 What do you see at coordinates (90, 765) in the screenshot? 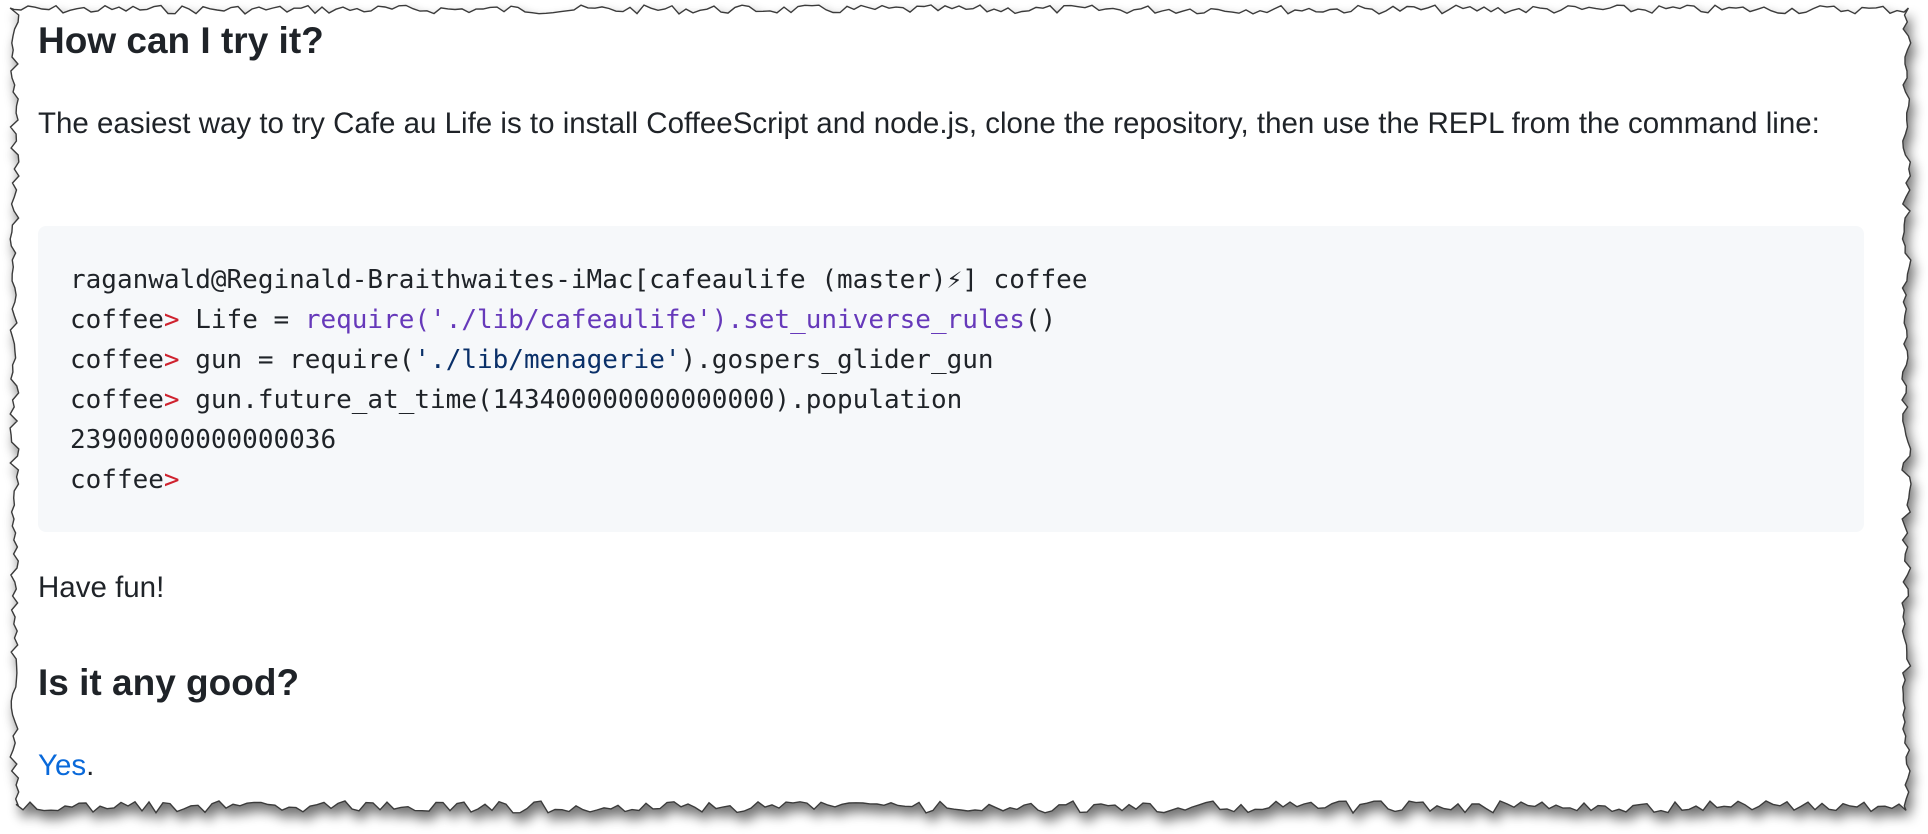
I see `answer-punctuation: .` at bounding box center [90, 765].